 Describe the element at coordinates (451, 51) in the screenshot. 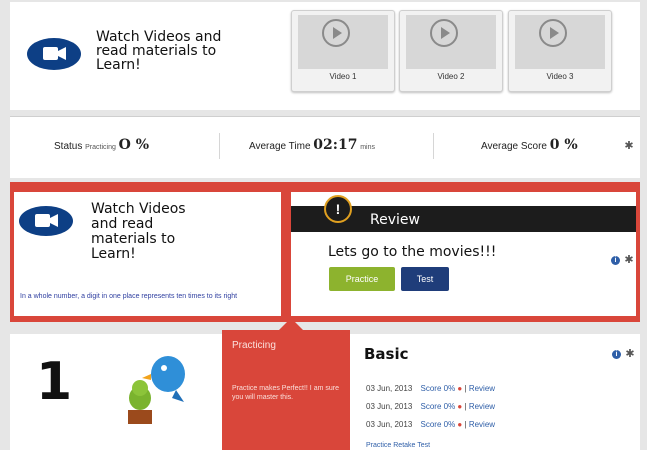

I see `video-card-2: Video 2` at that location.